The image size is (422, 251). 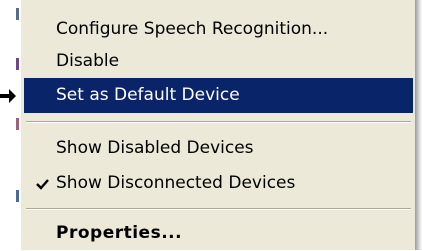 I want to click on menu-item-show-disabled-devices: Show Disabled Devices, so click(x=218, y=148).